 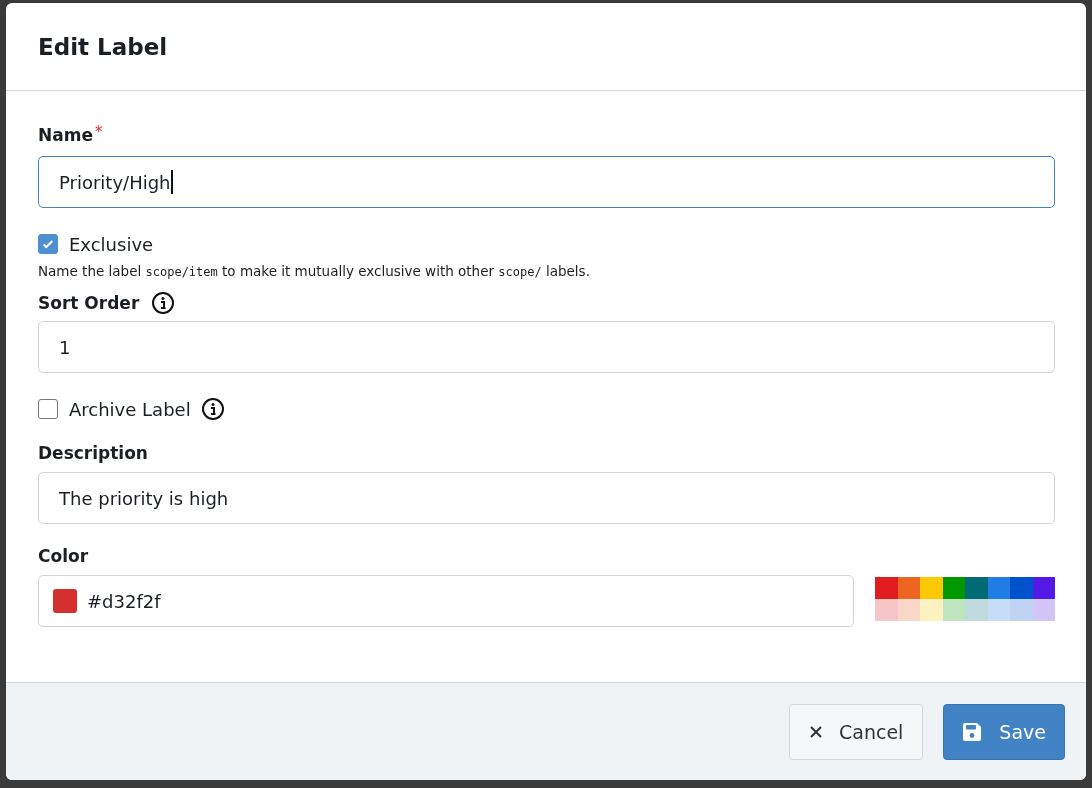 What do you see at coordinates (103, 46) in the screenshot?
I see `dialog-title: Edit Label` at bounding box center [103, 46].